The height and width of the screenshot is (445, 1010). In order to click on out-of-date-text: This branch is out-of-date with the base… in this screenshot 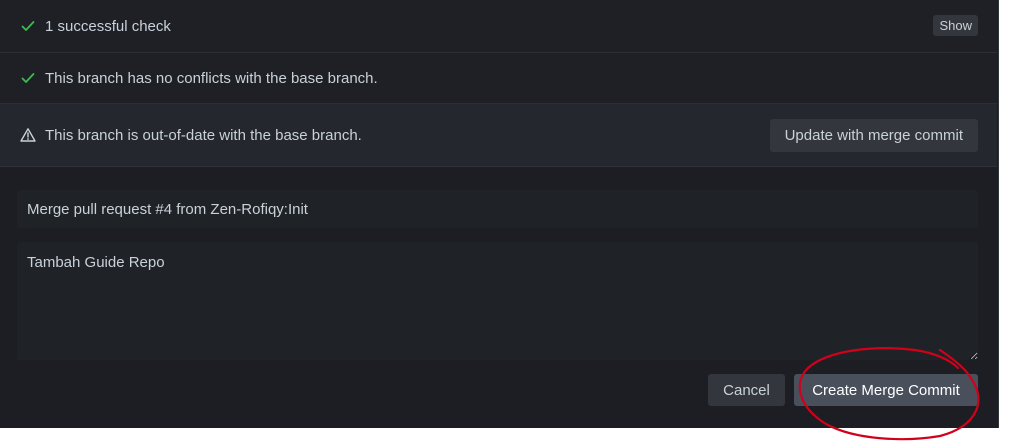, I will do `click(203, 135)`.